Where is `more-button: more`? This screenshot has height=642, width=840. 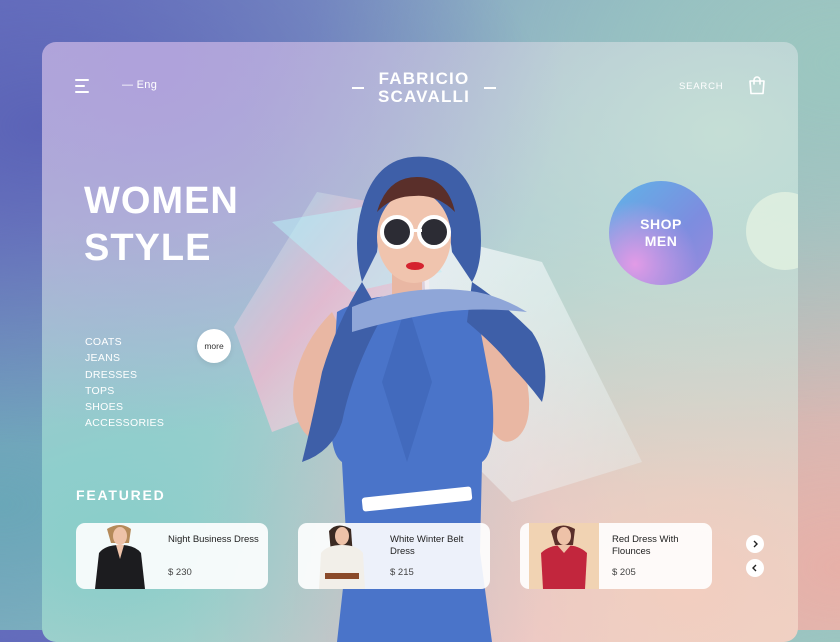
more-button: more is located at coordinates (214, 346).